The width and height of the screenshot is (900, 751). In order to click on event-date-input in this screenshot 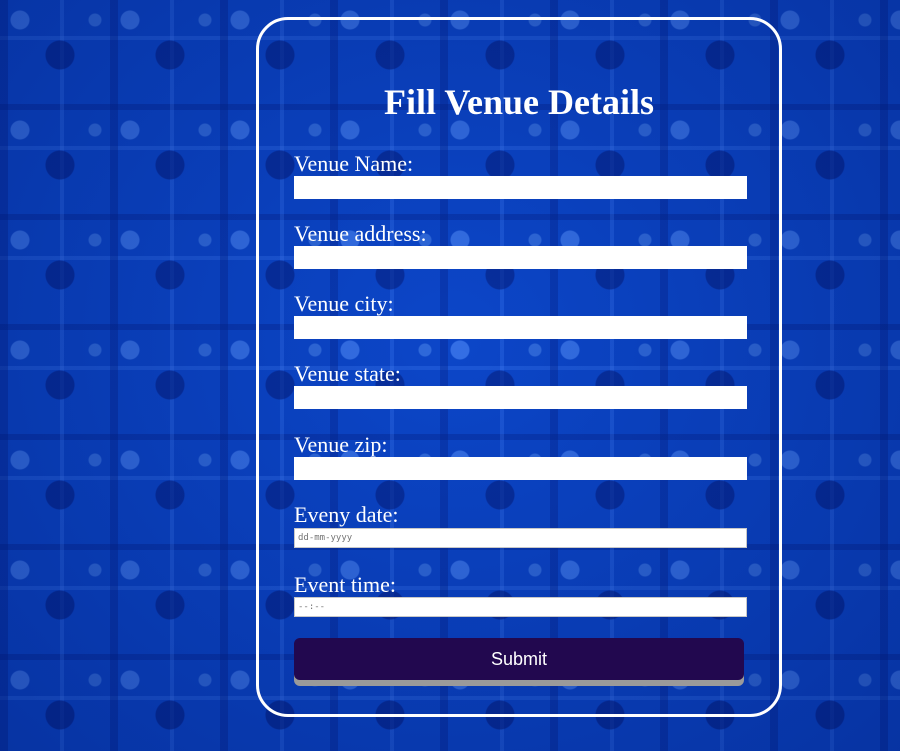, I will do `click(520, 538)`.